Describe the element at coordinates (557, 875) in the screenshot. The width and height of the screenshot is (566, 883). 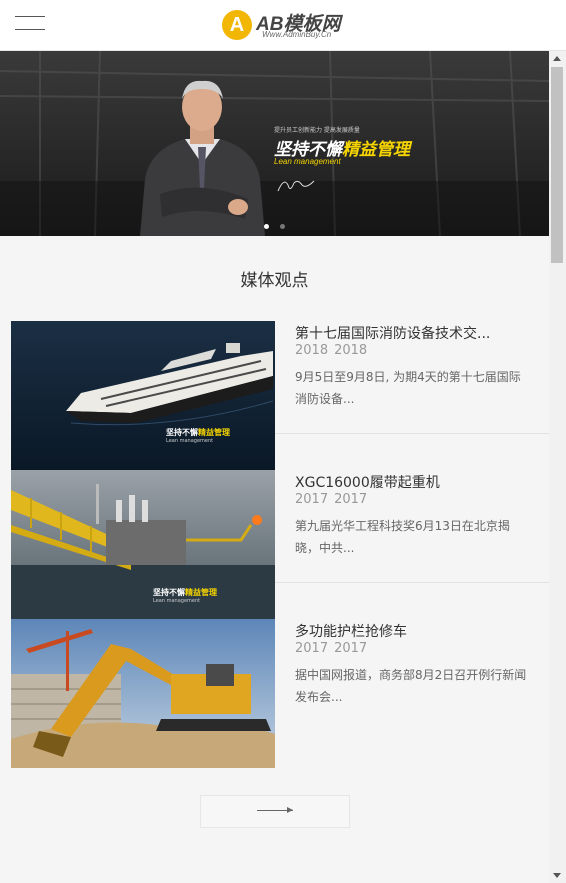
I see `scroll-down-arrow-icon` at that location.